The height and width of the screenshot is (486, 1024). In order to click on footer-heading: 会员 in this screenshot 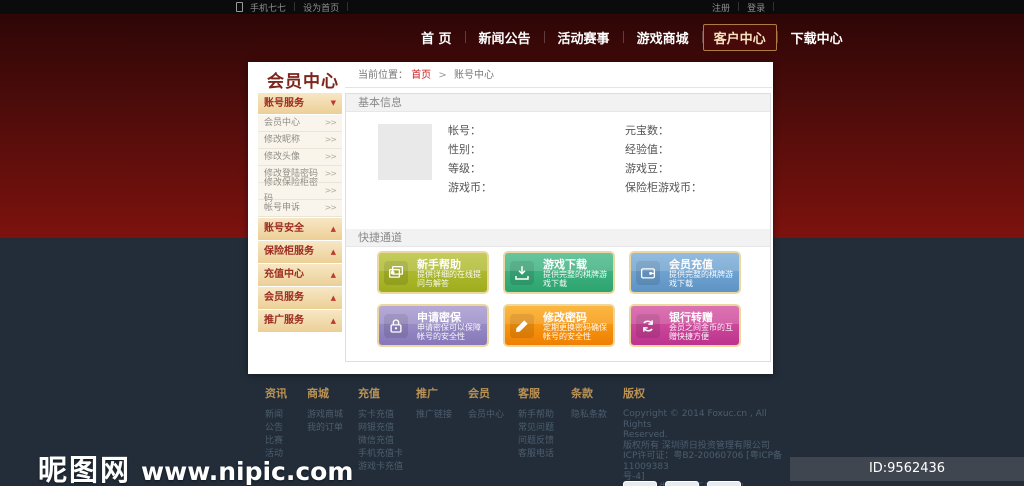, I will do `click(479, 393)`.